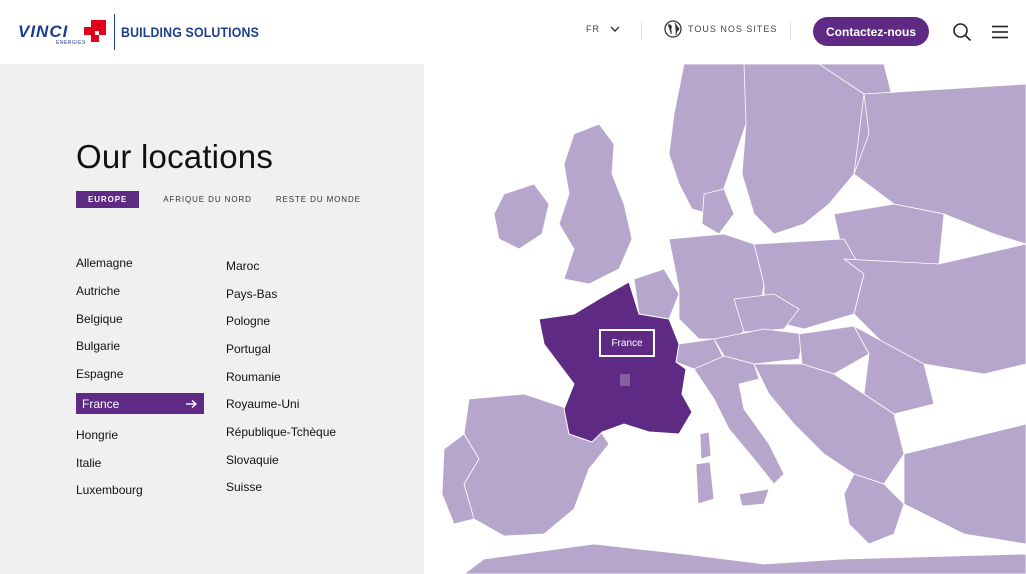 This screenshot has width=1026, height=574. What do you see at coordinates (521, 216) in the screenshot?
I see `map-region-ireland` at bounding box center [521, 216].